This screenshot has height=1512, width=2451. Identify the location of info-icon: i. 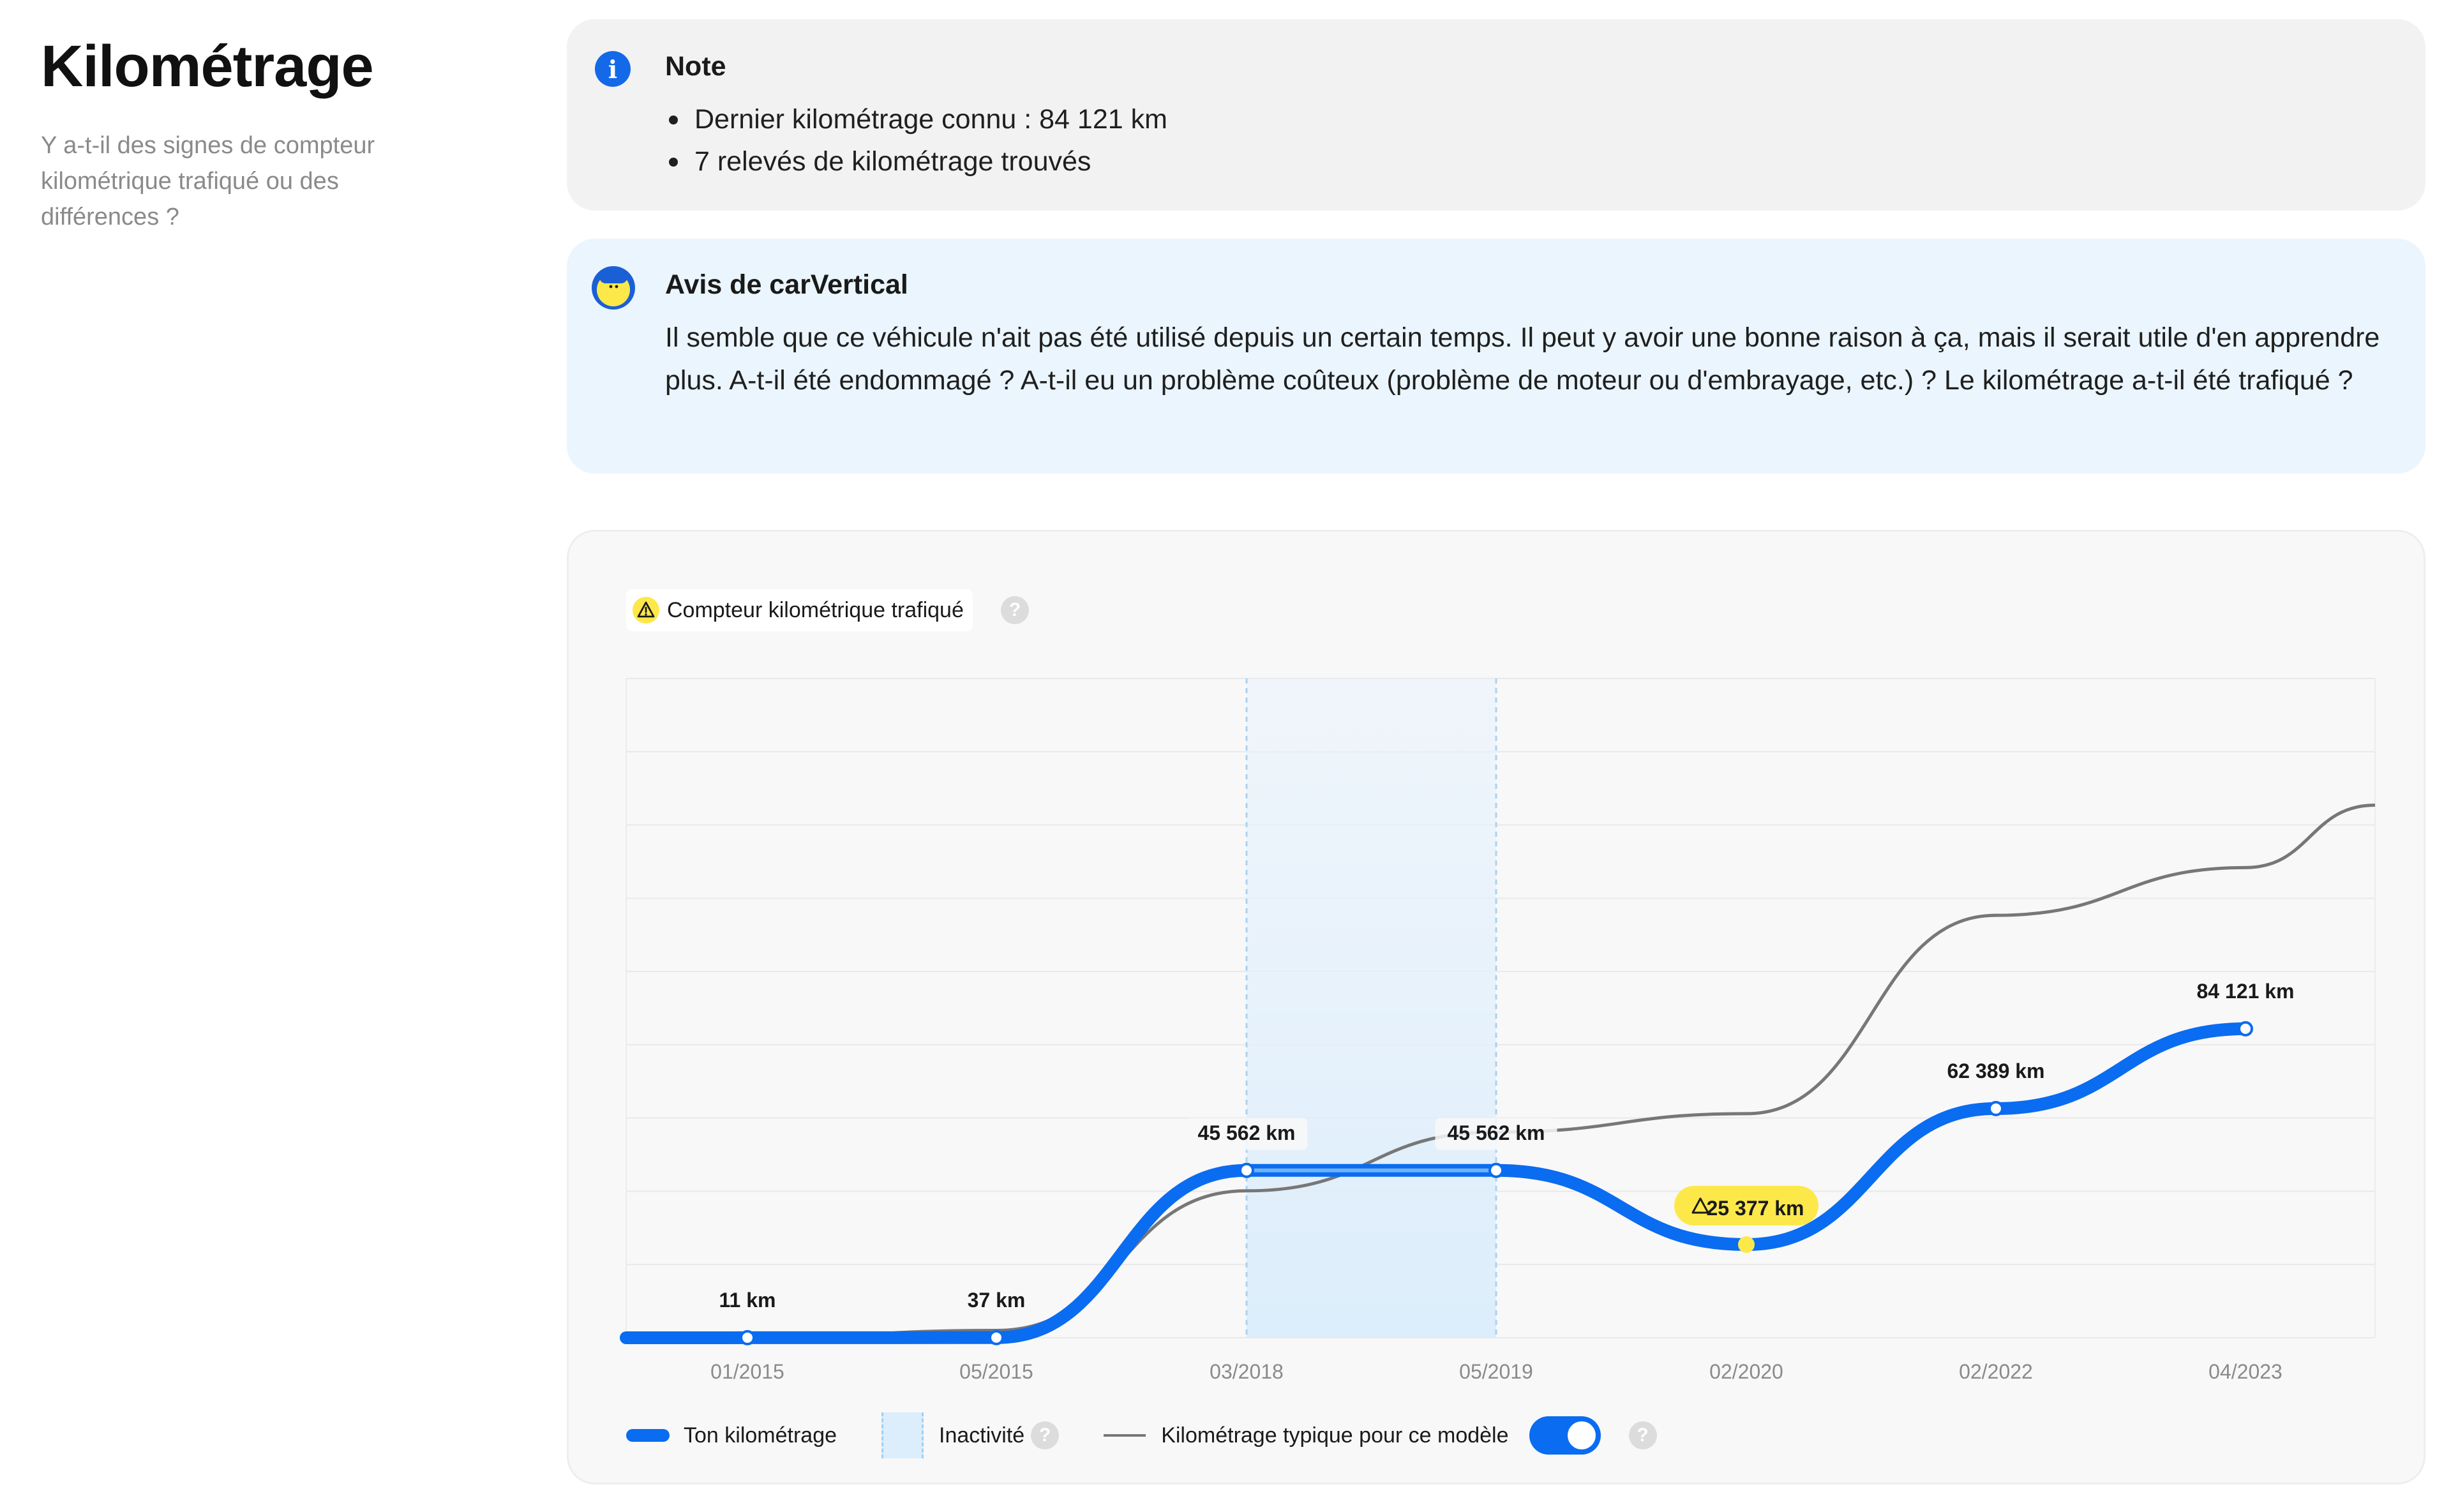
(613, 69).